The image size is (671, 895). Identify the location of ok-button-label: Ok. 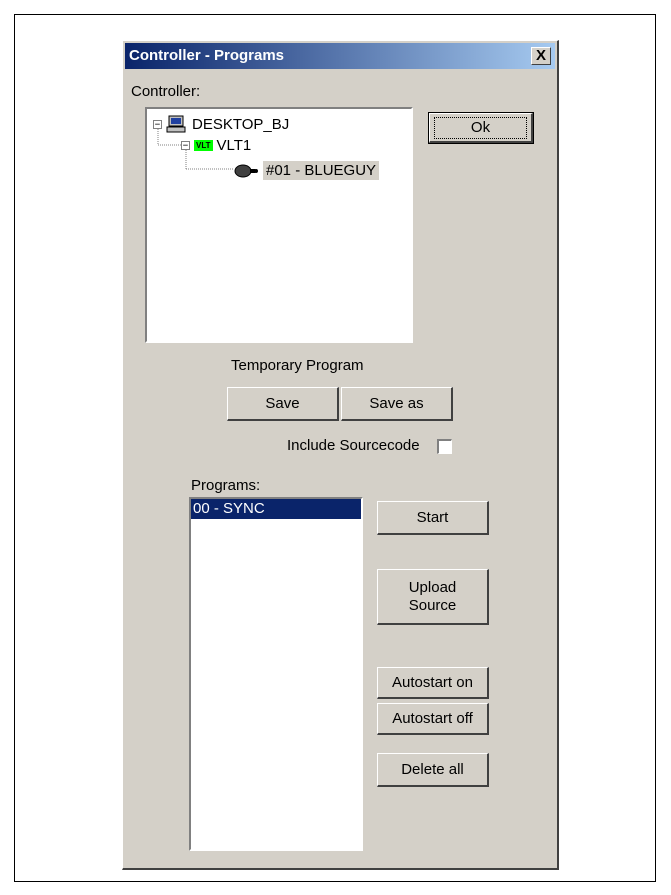
(480, 127).